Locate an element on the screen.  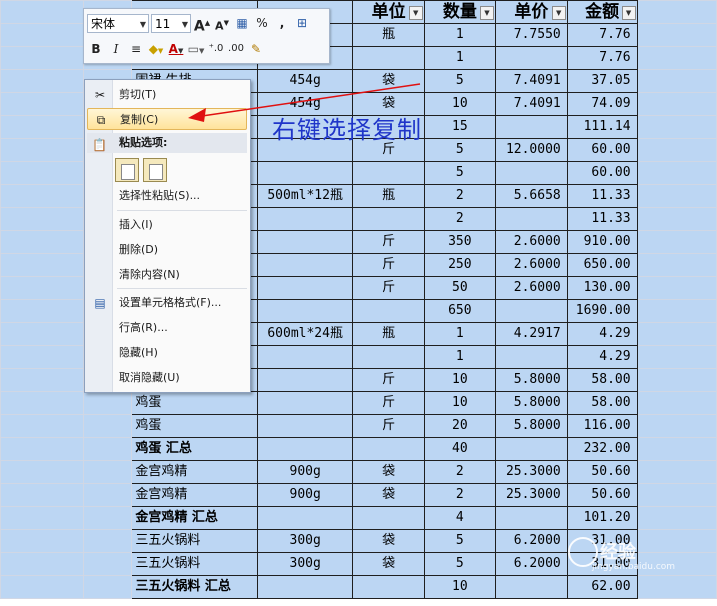
arrow-head is located at coordinates (197, 115).